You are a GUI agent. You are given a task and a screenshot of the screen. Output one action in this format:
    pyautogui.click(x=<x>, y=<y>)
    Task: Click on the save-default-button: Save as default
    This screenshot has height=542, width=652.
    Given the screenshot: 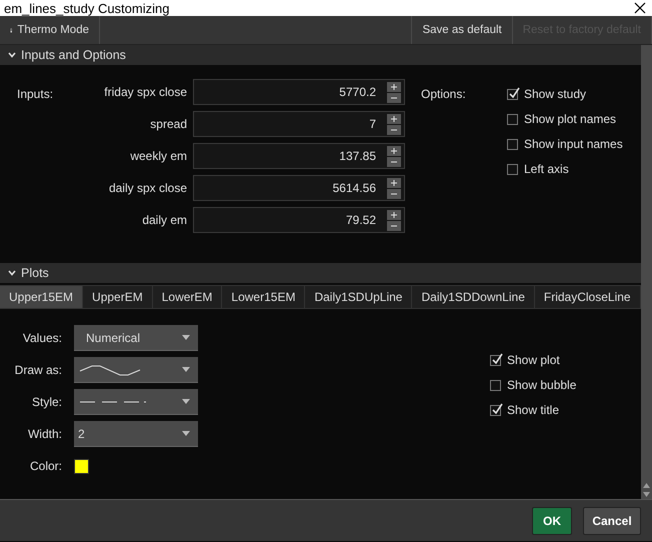 What is the action you would take?
    pyautogui.click(x=462, y=30)
    